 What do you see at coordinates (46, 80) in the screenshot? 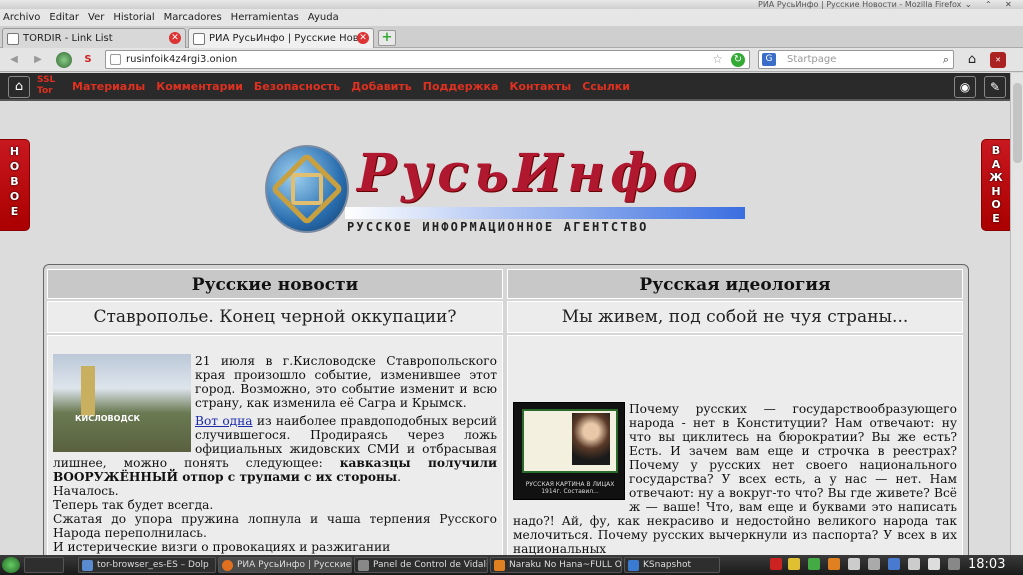
I see `ssl-label: SSL` at bounding box center [46, 80].